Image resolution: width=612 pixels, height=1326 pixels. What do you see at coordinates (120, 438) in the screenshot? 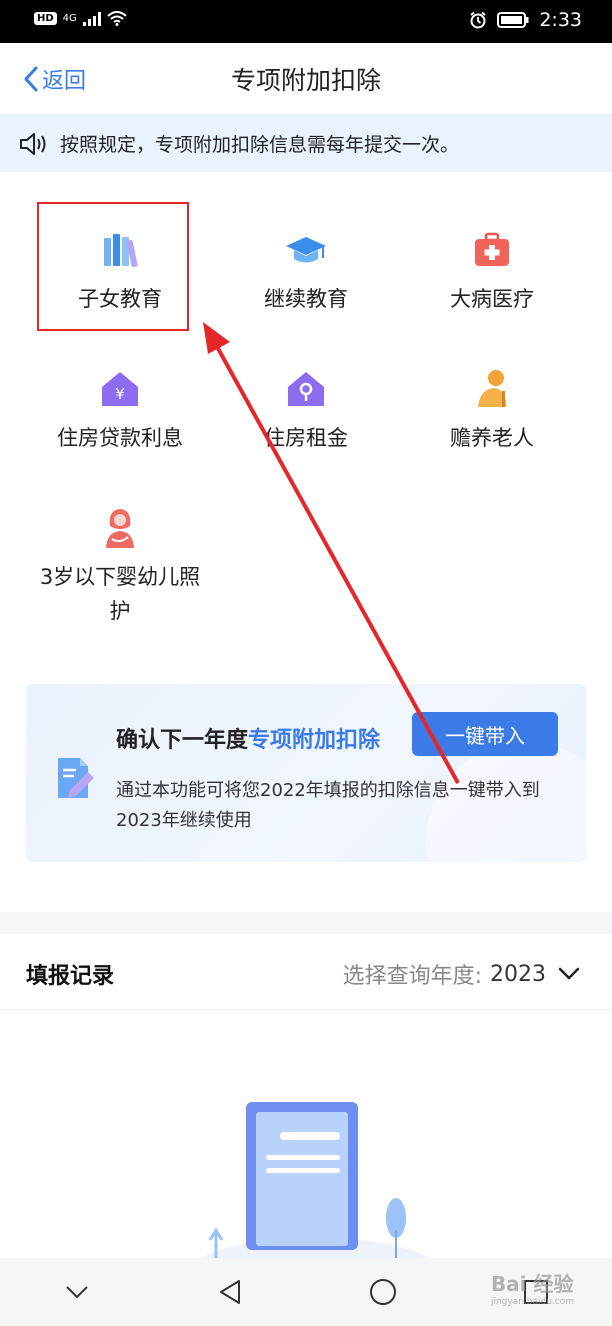
I see `category-label: 住房贷款利息` at bounding box center [120, 438].